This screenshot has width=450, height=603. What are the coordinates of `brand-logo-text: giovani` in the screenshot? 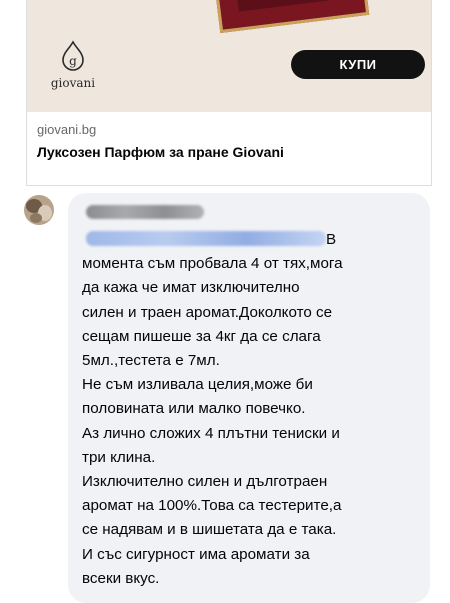 It's located at (73, 83).